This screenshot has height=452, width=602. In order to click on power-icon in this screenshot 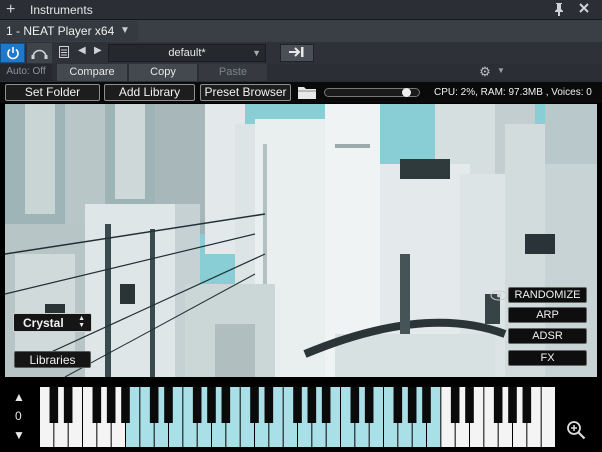, I will do `click(12, 53)`.